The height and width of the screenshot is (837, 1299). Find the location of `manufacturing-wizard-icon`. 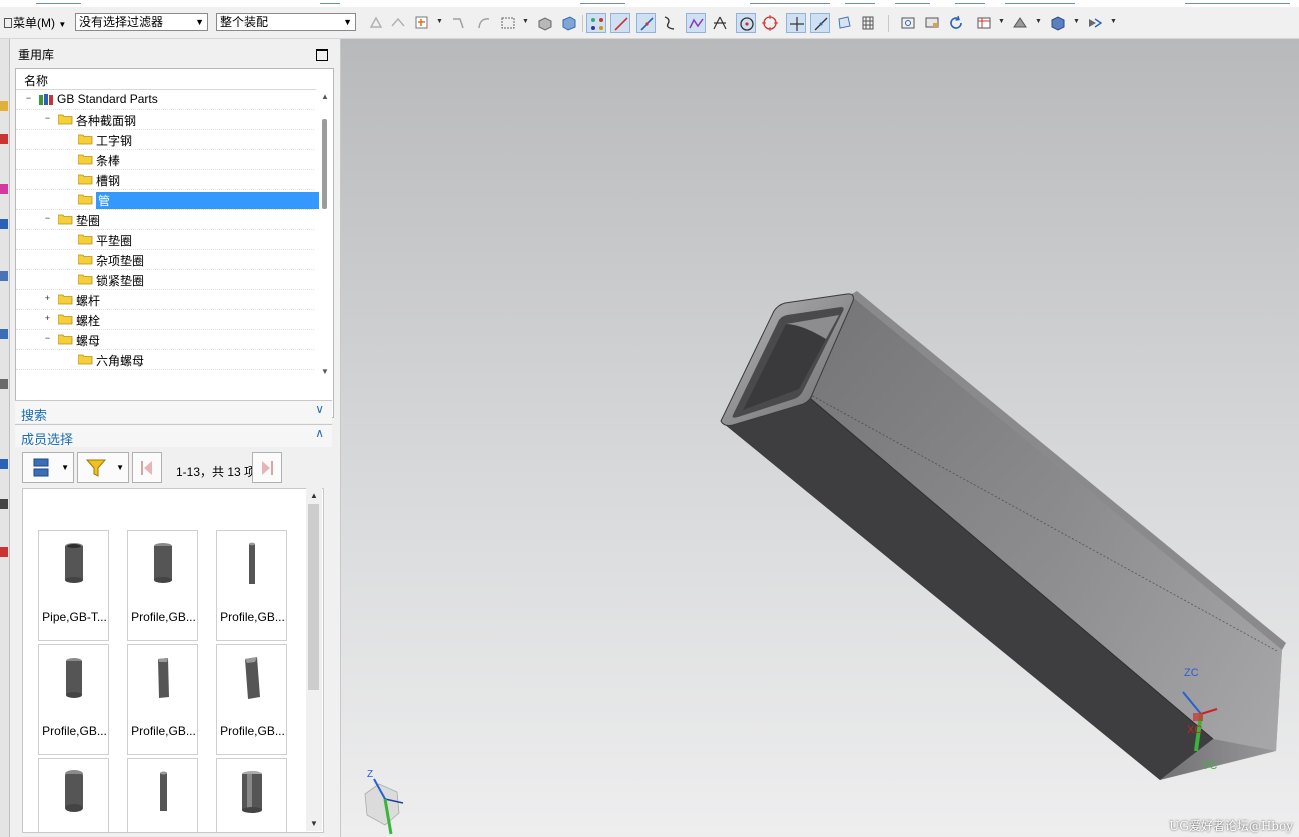

manufacturing-wizard-icon is located at coordinates (4, 504).